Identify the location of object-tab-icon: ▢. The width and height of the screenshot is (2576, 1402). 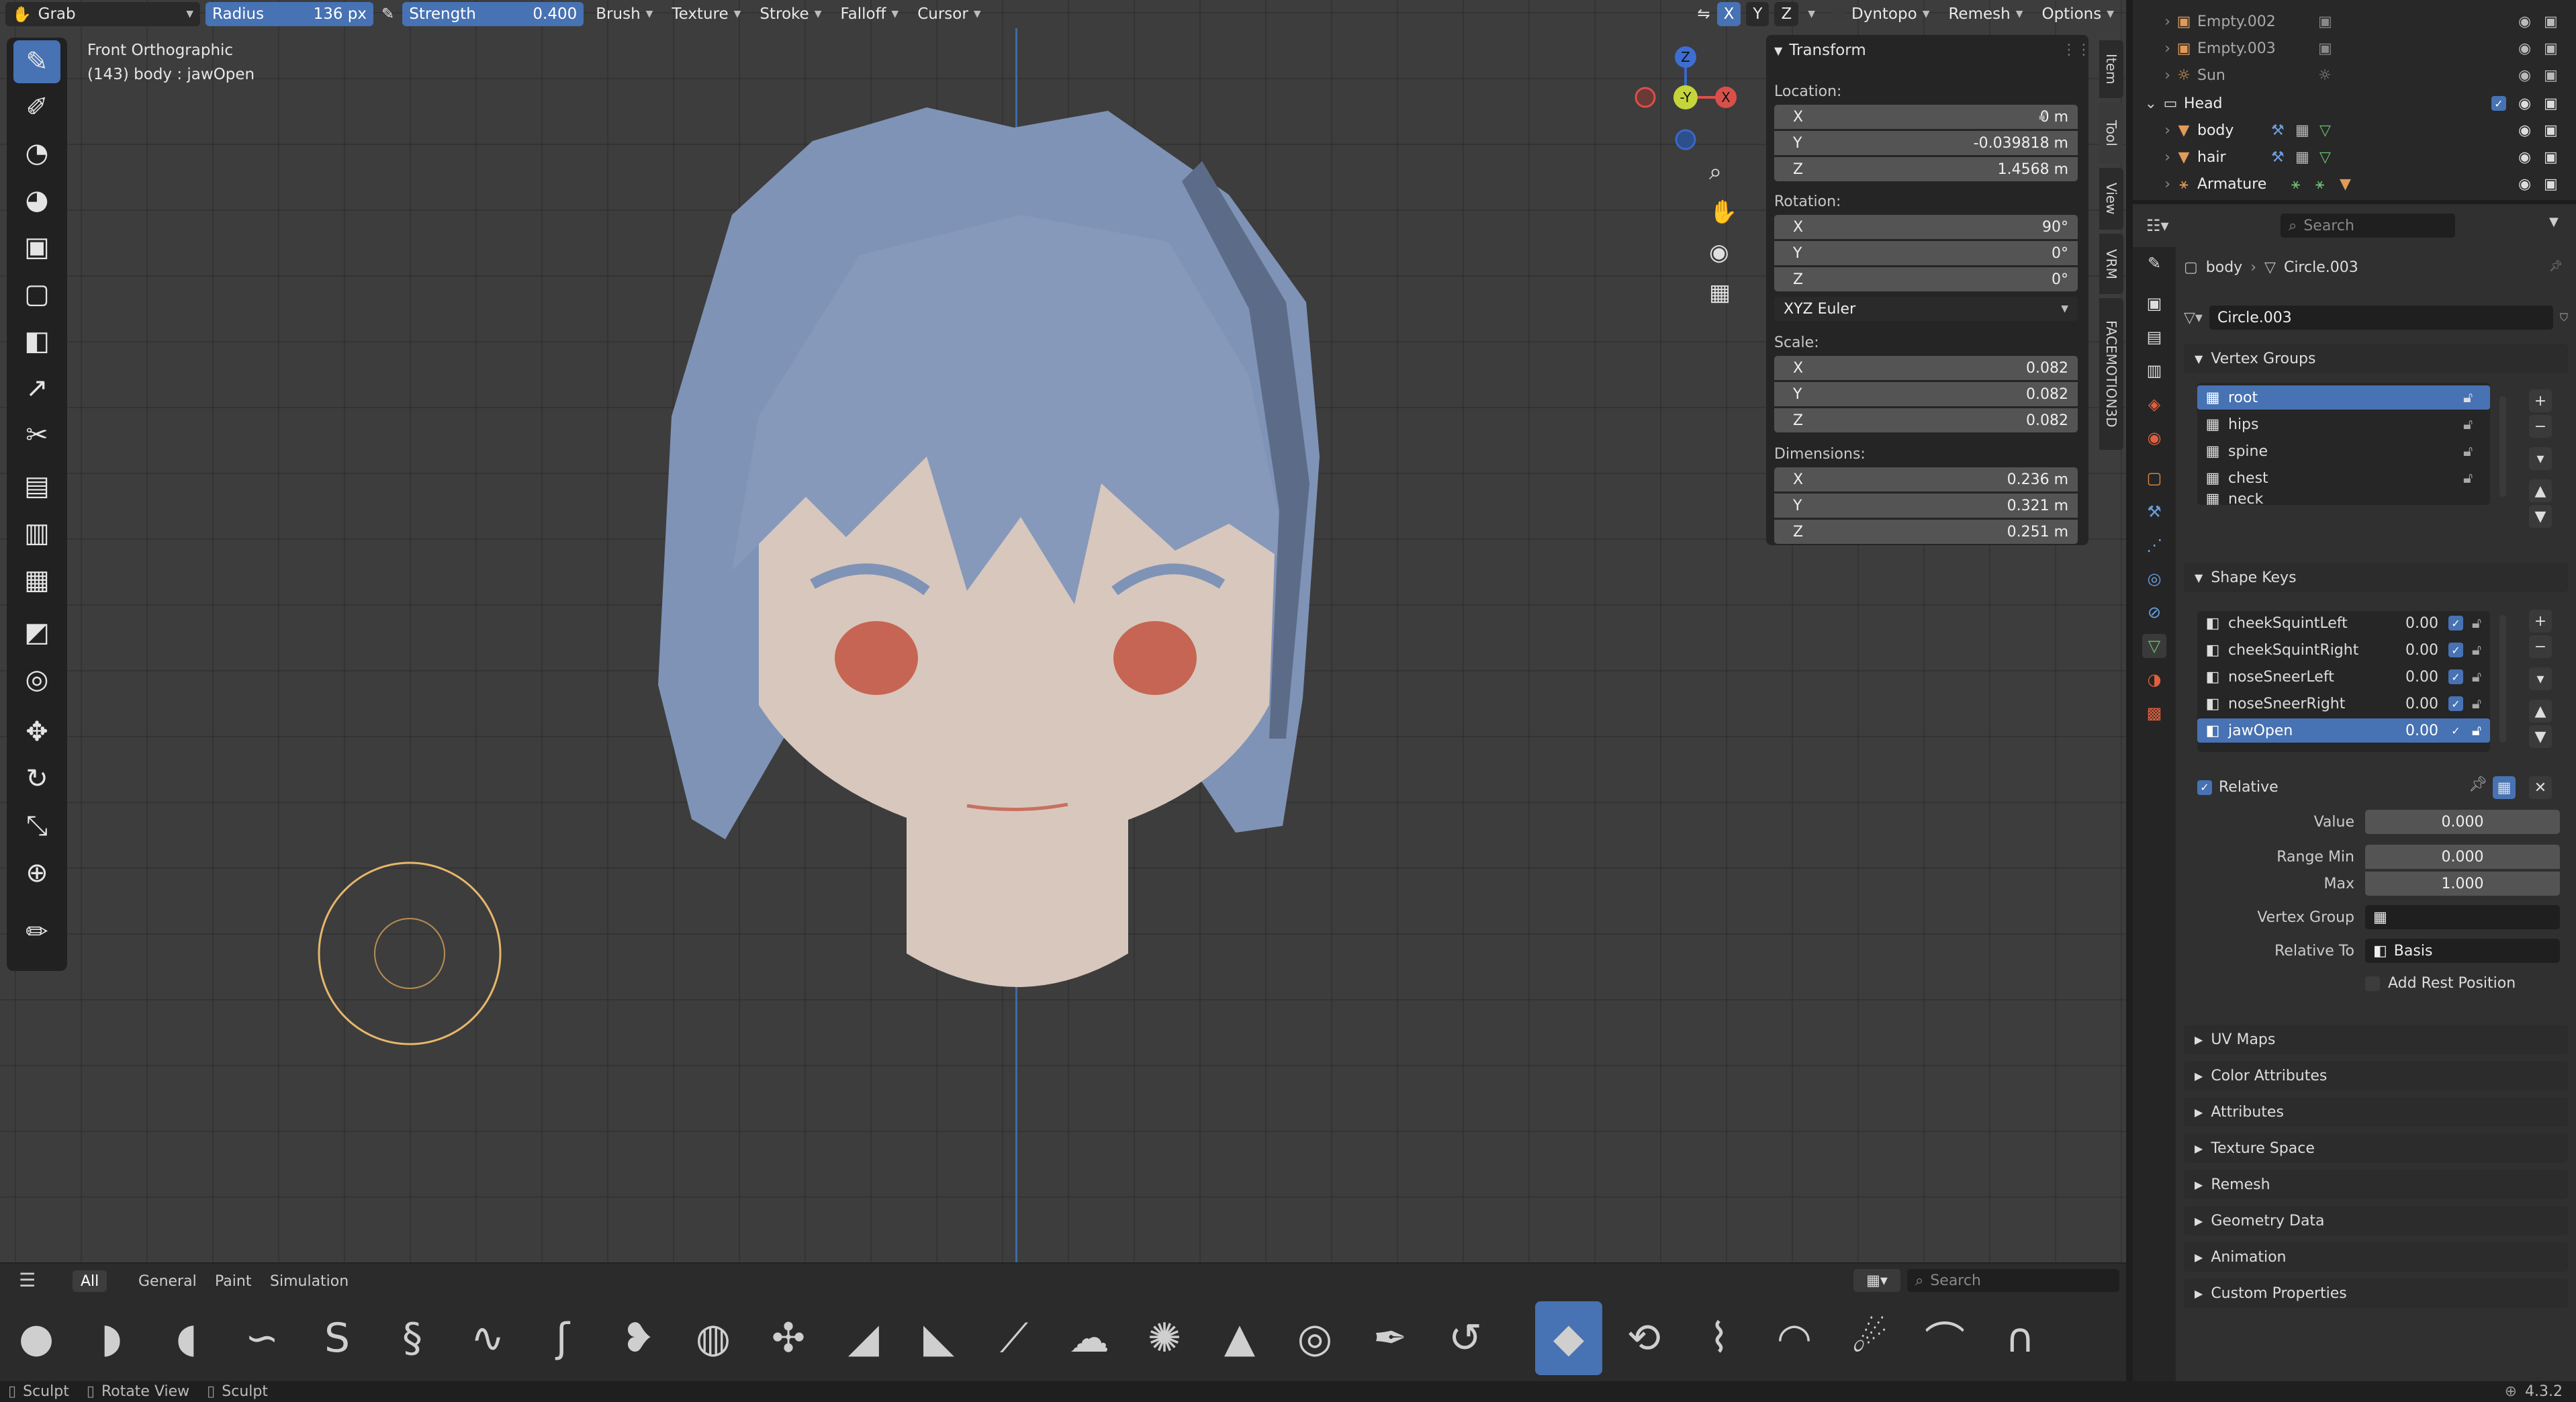
(2154, 478).